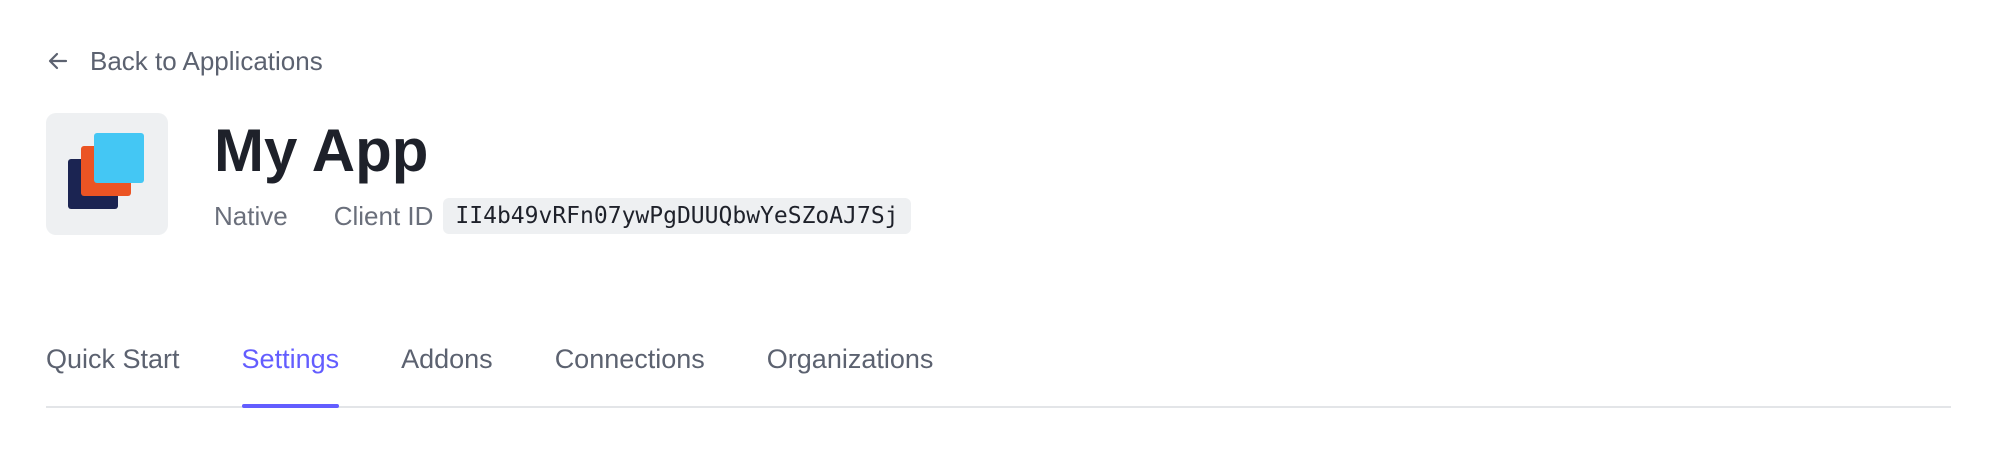  Describe the element at coordinates (447, 370) in the screenshot. I see `tab-addons: Addons` at that location.